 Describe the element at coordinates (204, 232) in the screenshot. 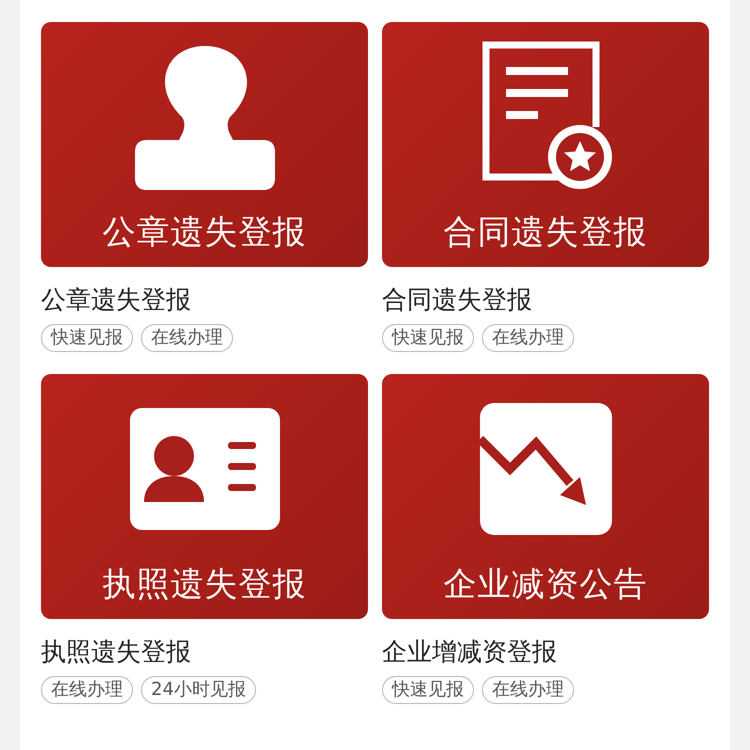

I see `banner-label: 公章遗失登报` at that location.